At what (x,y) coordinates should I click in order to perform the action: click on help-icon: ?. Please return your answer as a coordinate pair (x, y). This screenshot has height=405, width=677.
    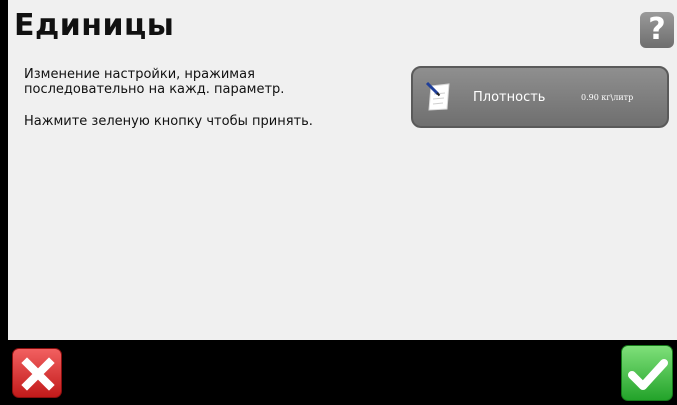
    Looking at the image, I should click on (657, 29).